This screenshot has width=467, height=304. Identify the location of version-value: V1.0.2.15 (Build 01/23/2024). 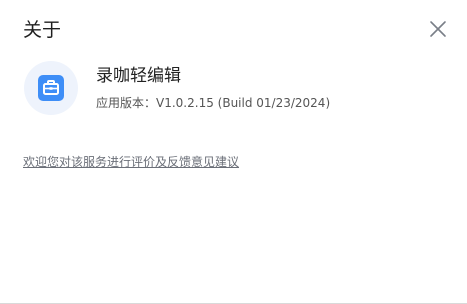
(243, 103).